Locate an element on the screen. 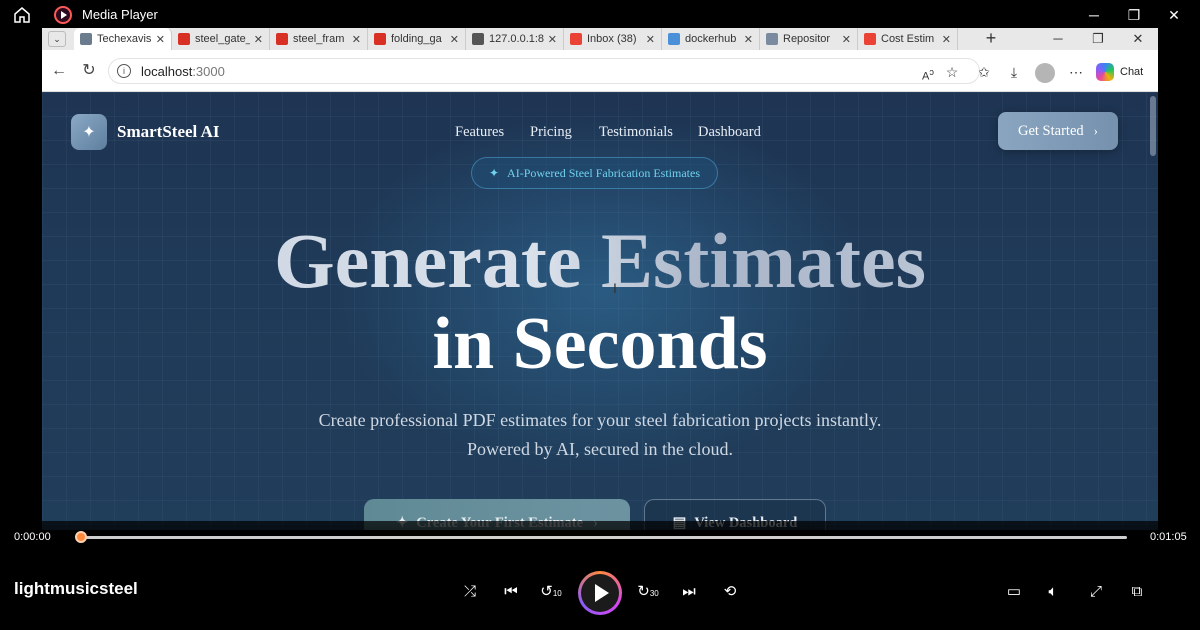 This screenshot has width=1200, height=630. media-player-titlebar: Media Player ─ ❐ ✕ is located at coordinates (600, 15).